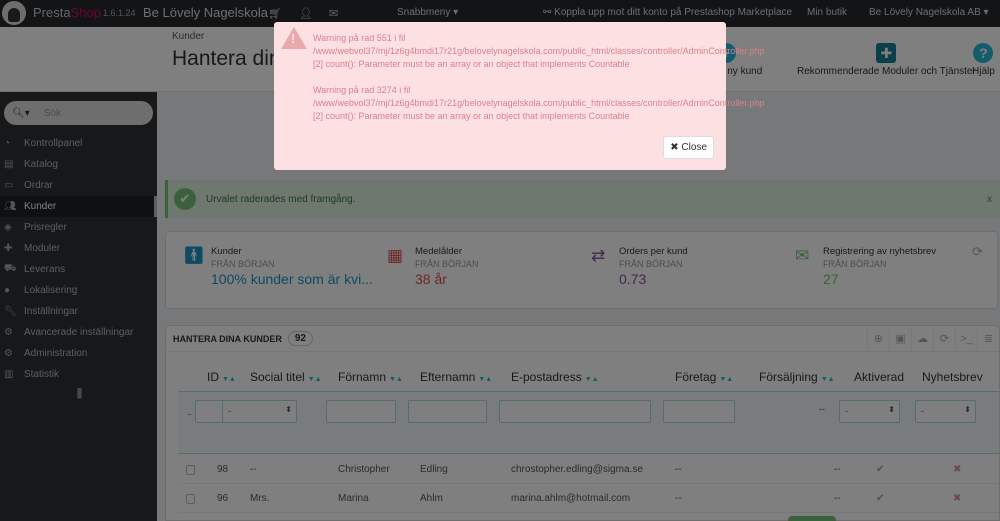  Describe the element at coordinates (676, 147) in the screenshot. I see `close-icon: ✖` at that location.